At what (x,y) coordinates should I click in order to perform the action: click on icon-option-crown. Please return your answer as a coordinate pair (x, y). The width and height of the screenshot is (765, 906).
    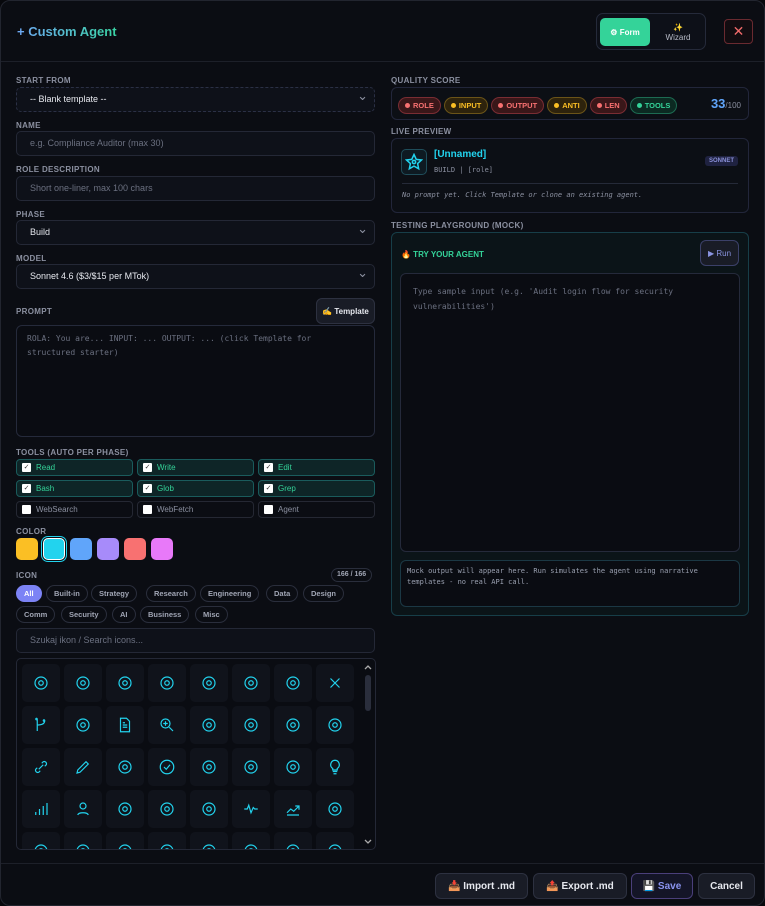
    Looking at the image, I should click on (167, 840).